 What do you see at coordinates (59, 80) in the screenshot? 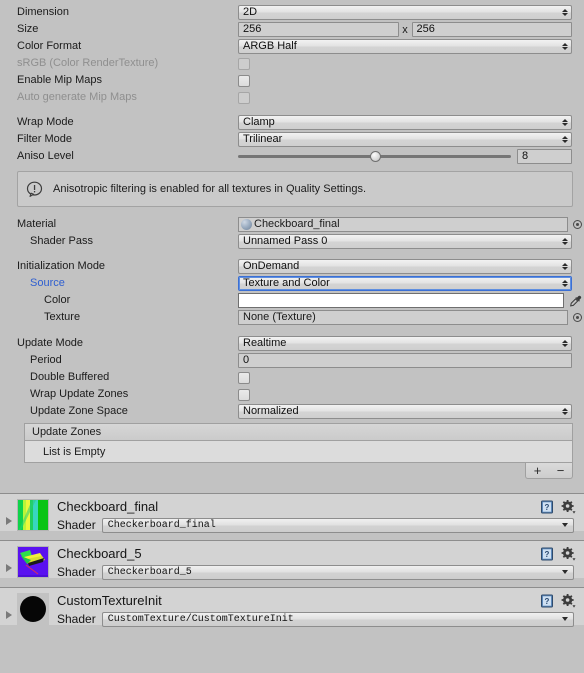
I see `enable-mip-maps-label: Enable Mip Maps` at bounding box center [59, 80].